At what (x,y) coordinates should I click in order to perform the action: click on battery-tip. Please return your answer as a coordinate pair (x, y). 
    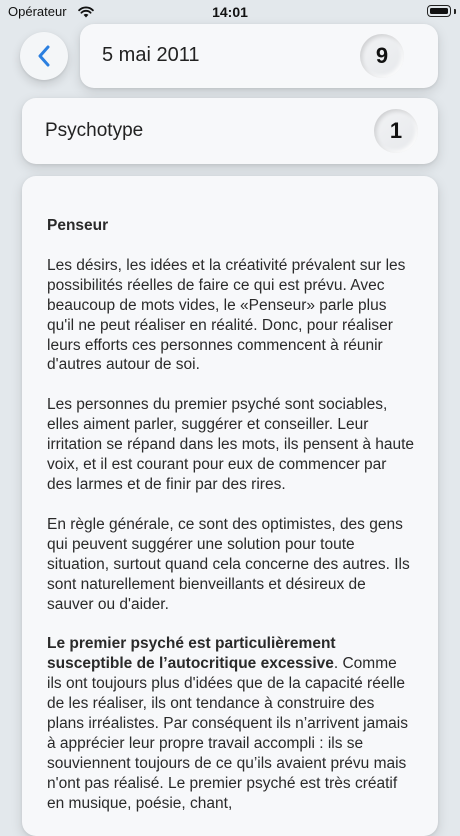
    Looking at the image, I should click on (455, 11).